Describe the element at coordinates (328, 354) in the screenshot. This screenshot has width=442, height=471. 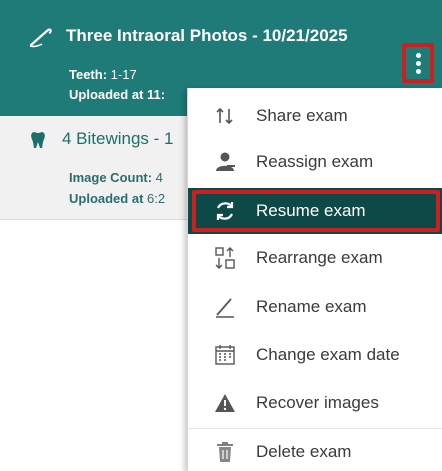
I see `menu-item-label: Change exam date` at that location.